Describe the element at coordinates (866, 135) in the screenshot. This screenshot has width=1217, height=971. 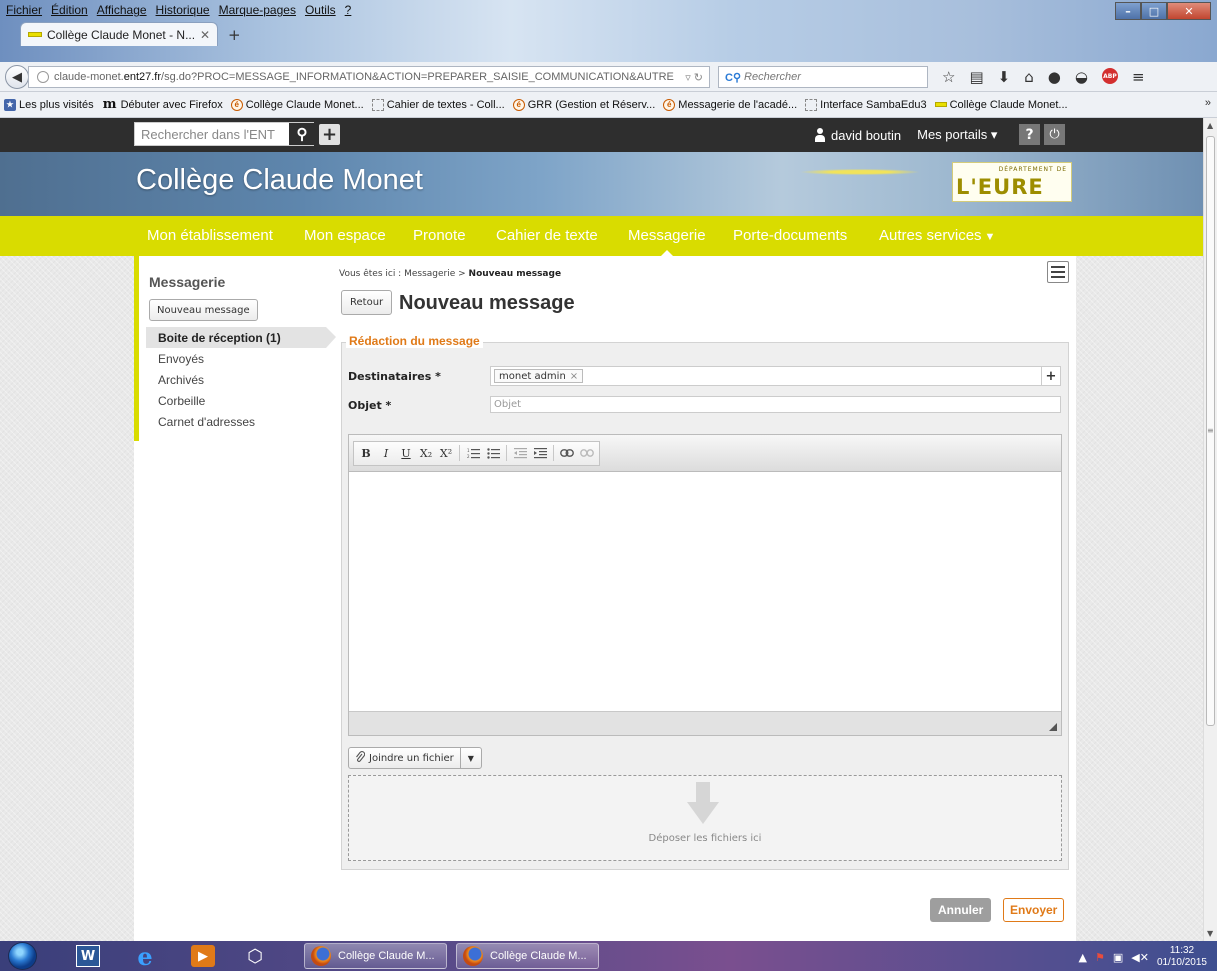
I see `user-name: david boutin` at that location.